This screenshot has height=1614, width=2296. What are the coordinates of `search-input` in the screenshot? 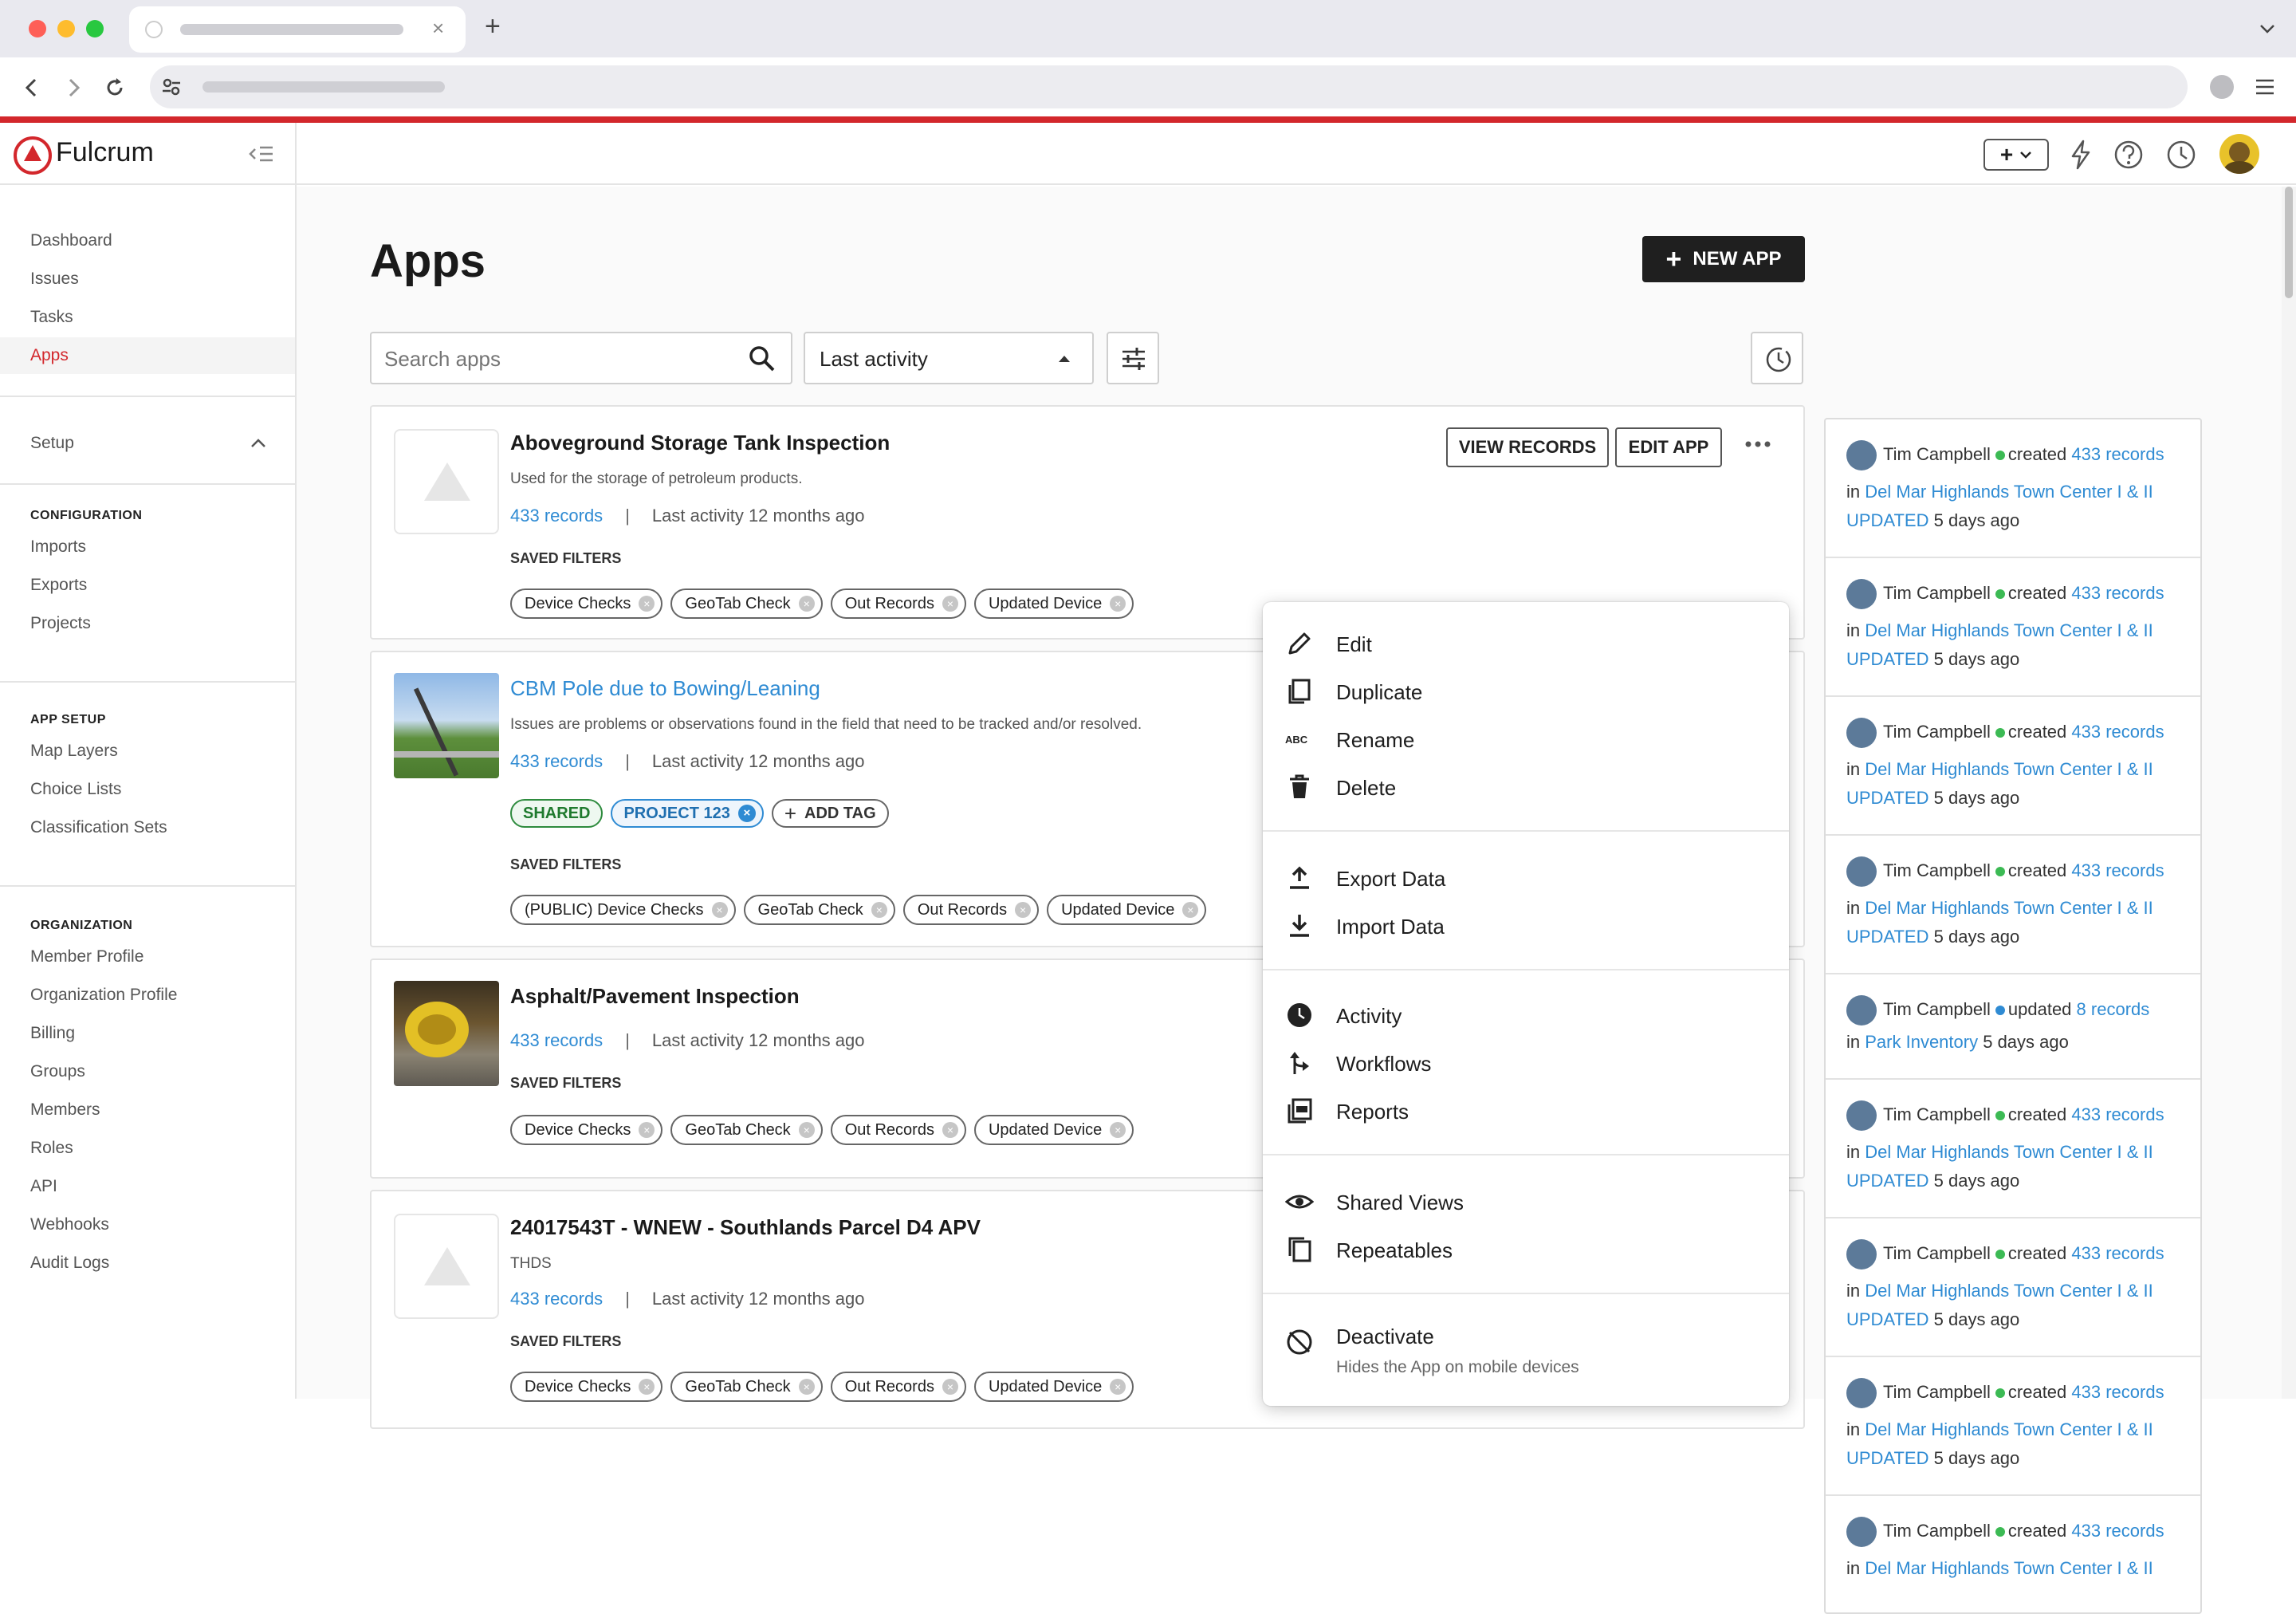 It's located at (559, 358).